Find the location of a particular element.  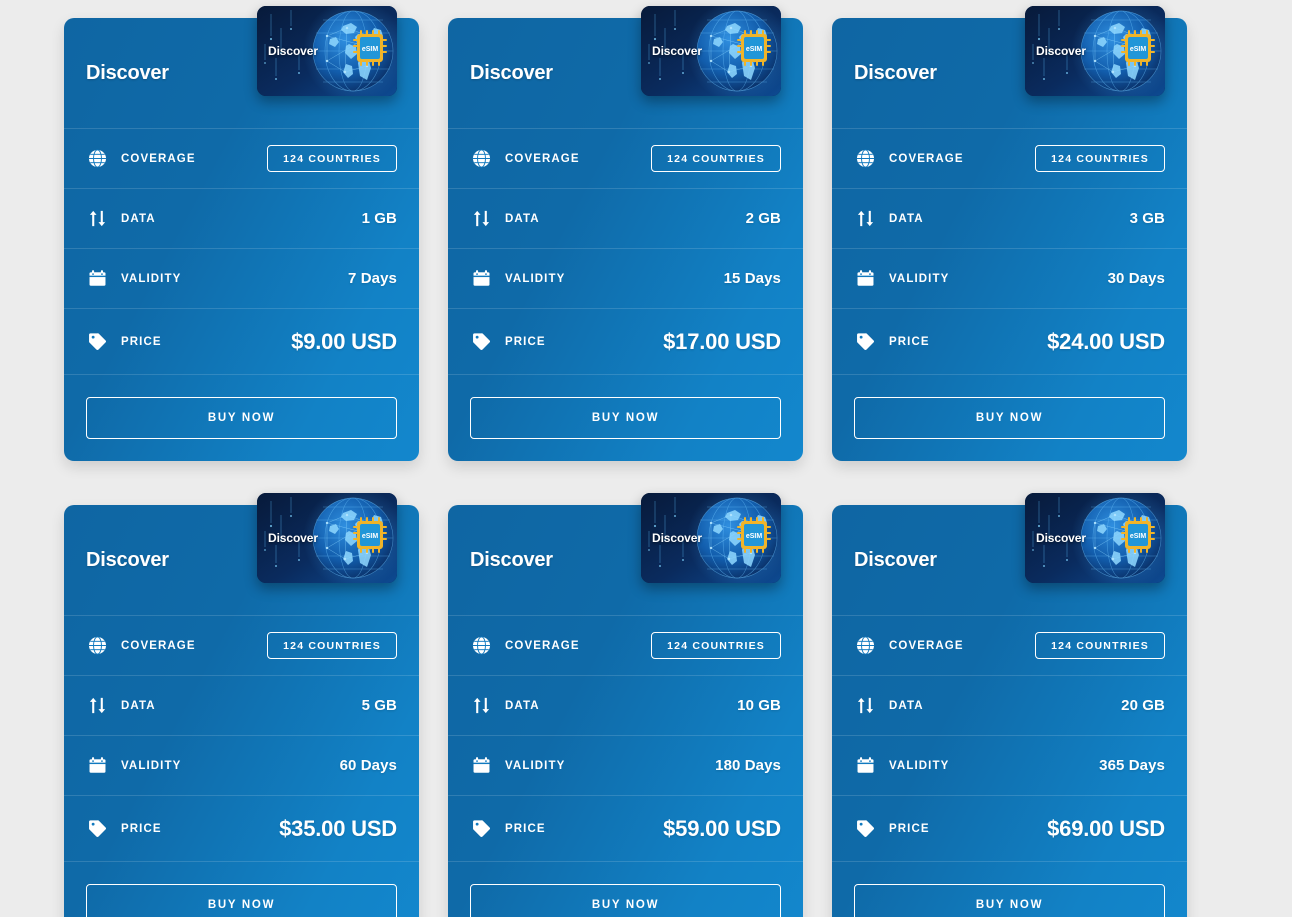

spec-row-validity: VALIDITY 180 Days is located at coordinates (625, 765).